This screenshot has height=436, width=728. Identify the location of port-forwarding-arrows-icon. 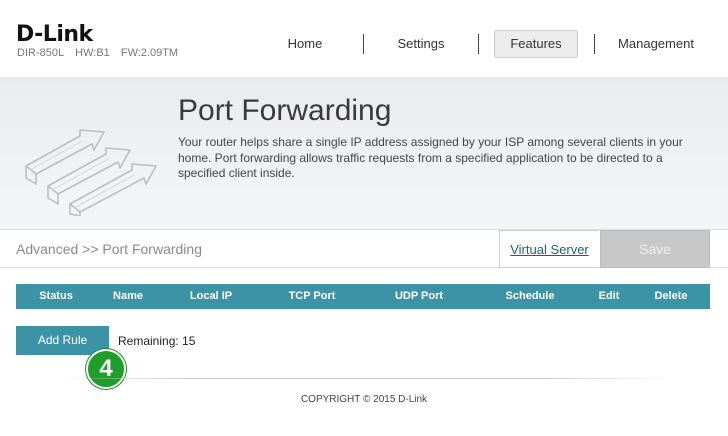
(91, 172).